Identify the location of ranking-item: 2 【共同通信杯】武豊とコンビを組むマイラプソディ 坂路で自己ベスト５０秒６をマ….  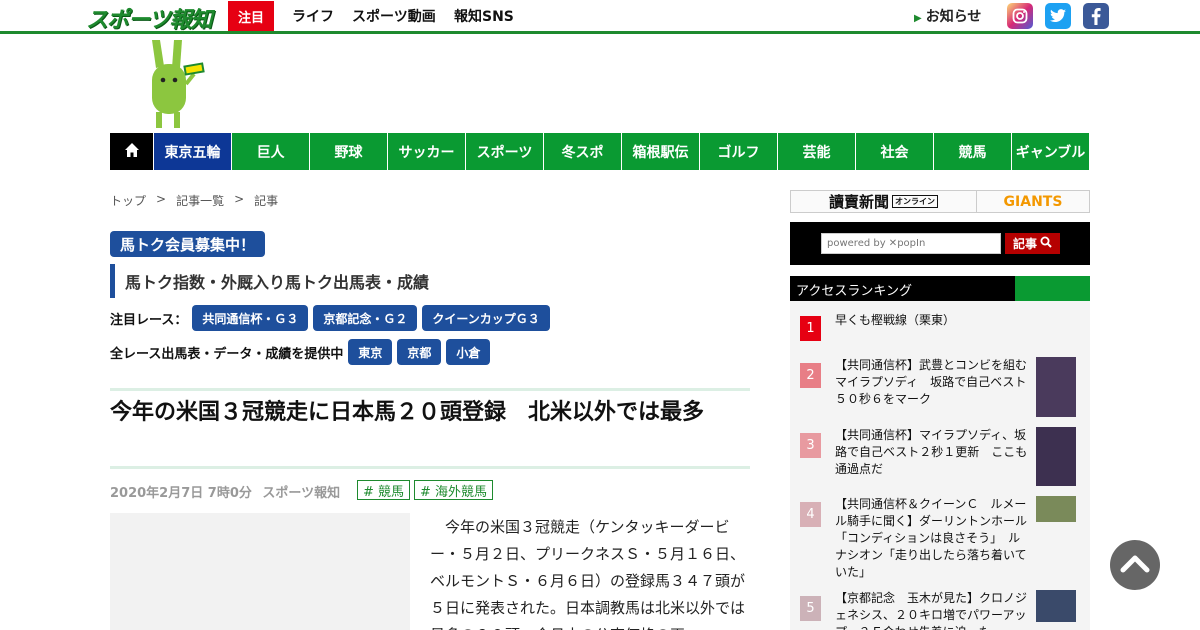
(941, 387).